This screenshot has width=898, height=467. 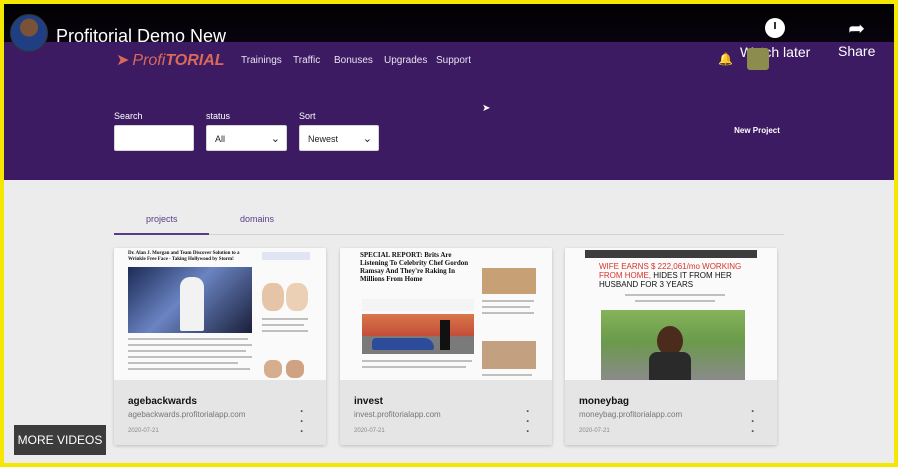 I want to click on nav-traffic: Traffic, so click(x=306, y=60).